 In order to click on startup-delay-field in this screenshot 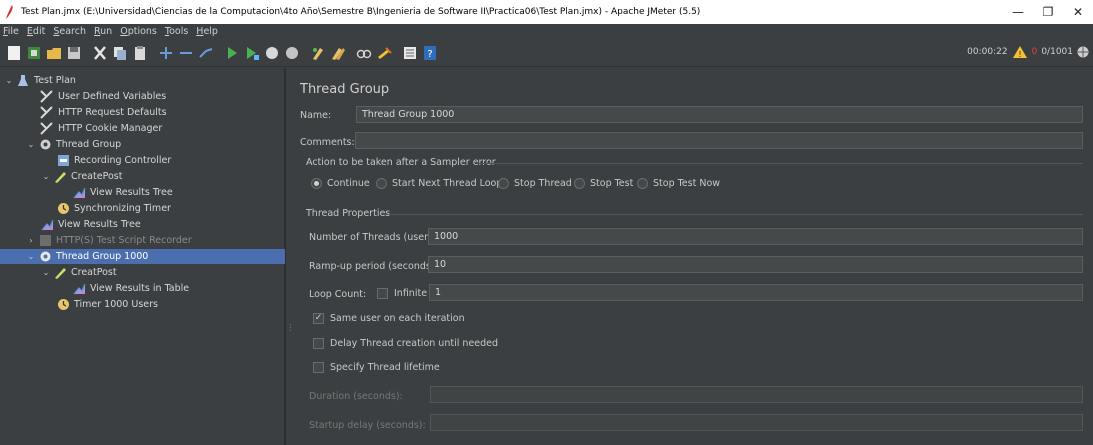, I will do `click(756, 422)`.